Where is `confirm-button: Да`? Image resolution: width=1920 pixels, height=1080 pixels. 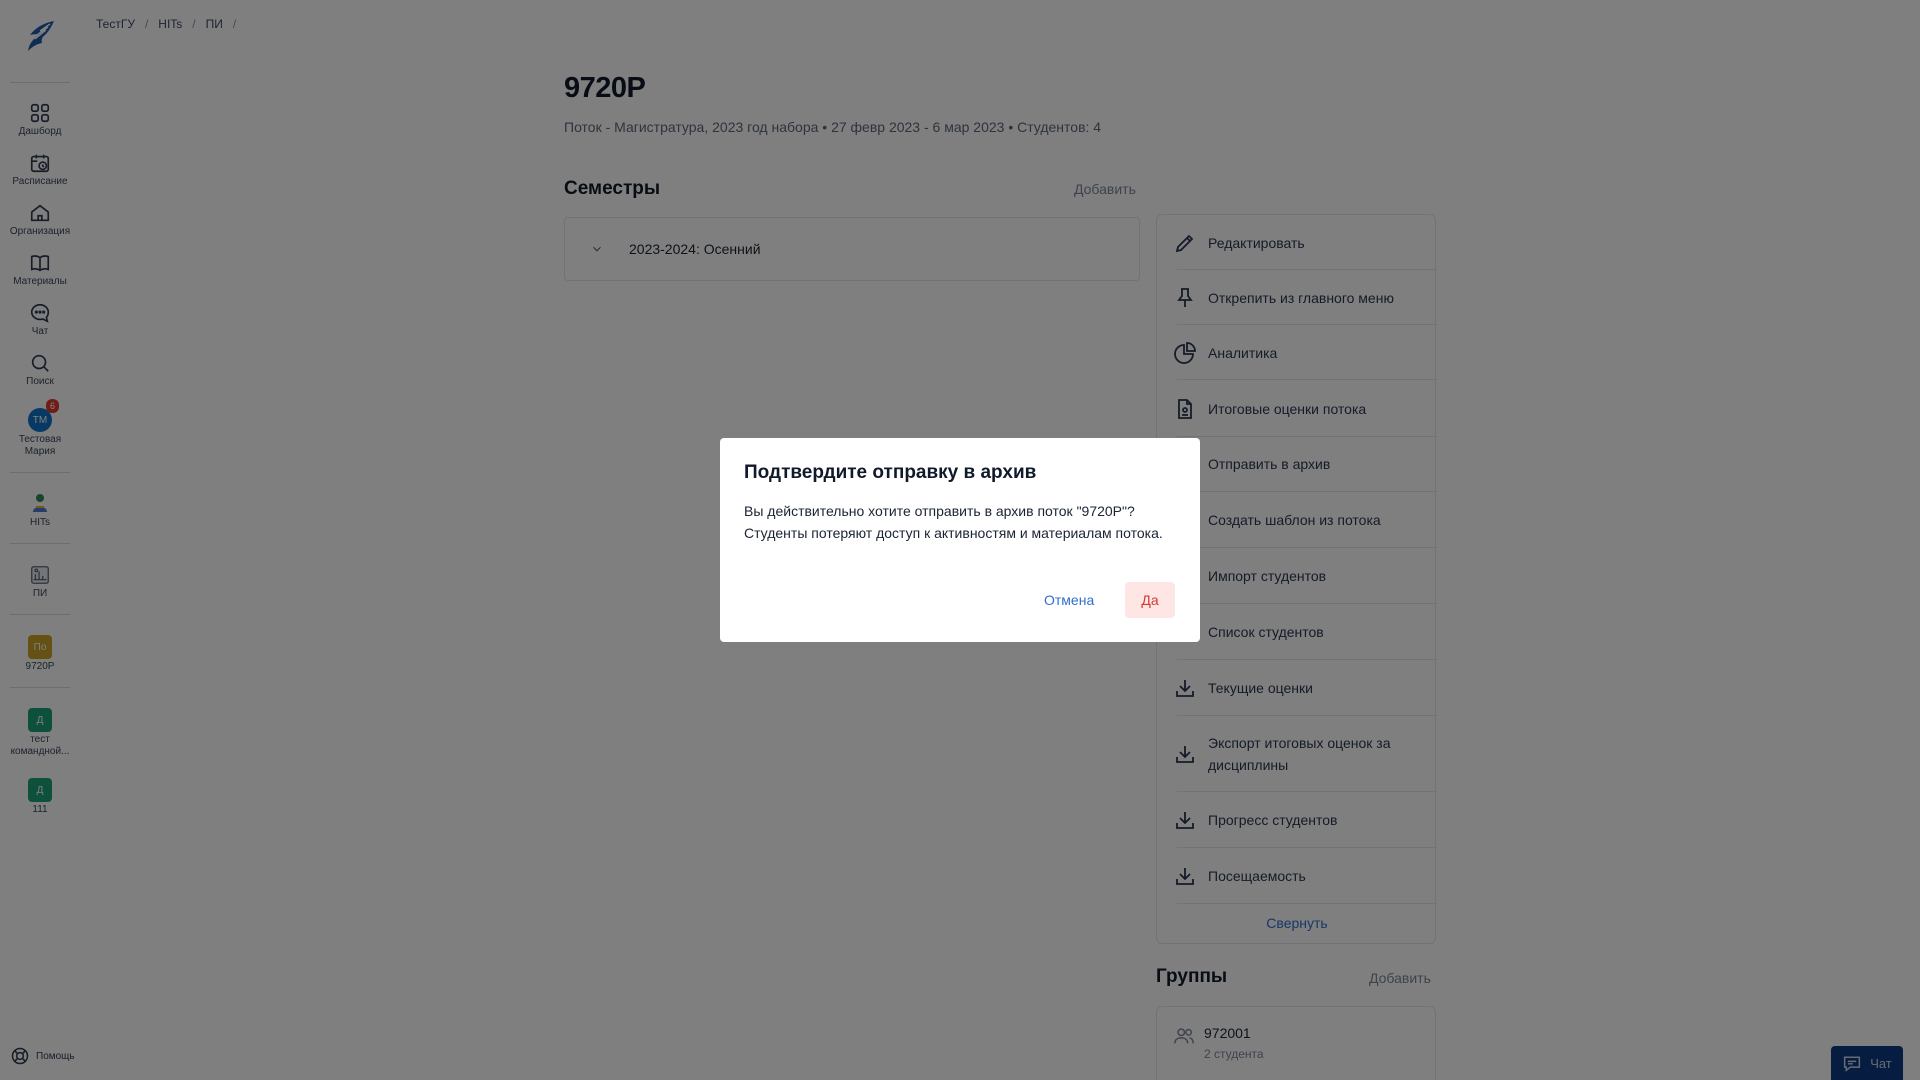 confirm-button: Да is located at coordinates (1150, 600).